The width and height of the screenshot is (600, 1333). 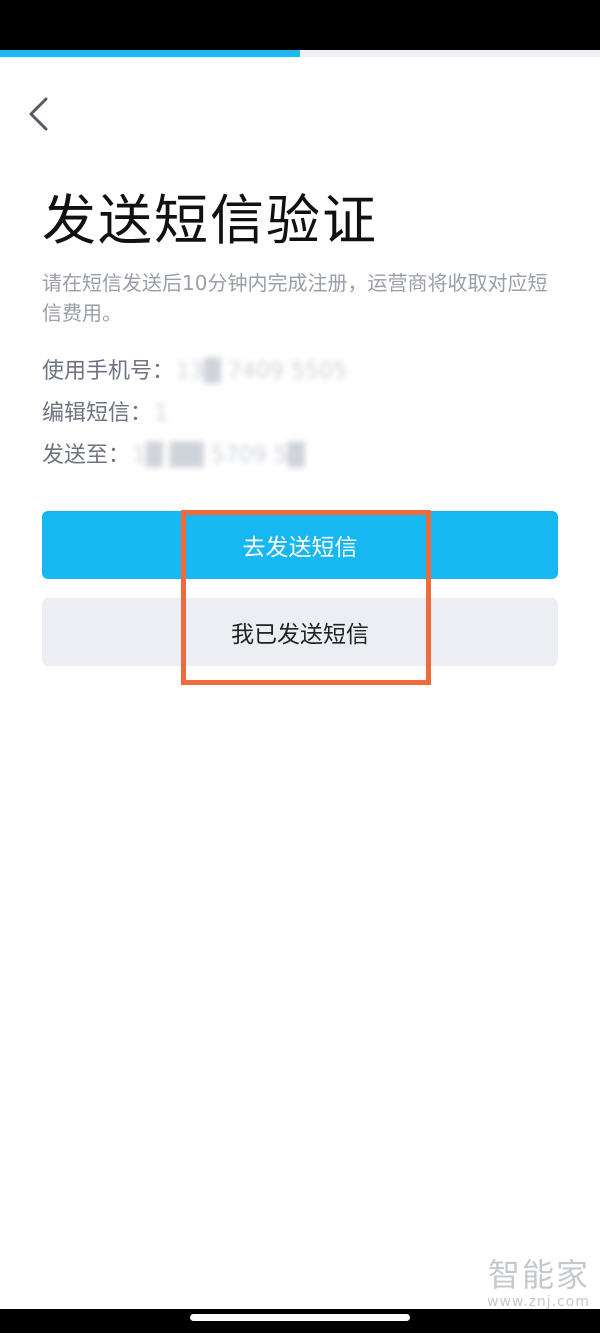 I want to click on send-sms-button: 去发送短信, so click(x=300, y=545).